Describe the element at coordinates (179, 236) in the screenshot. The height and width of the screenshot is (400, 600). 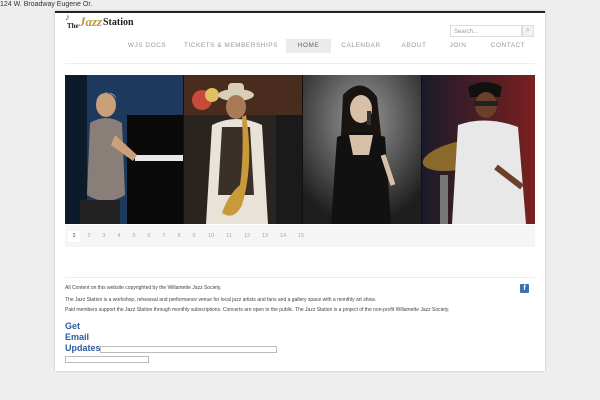
I see `slider-page-8: 8` at that location.